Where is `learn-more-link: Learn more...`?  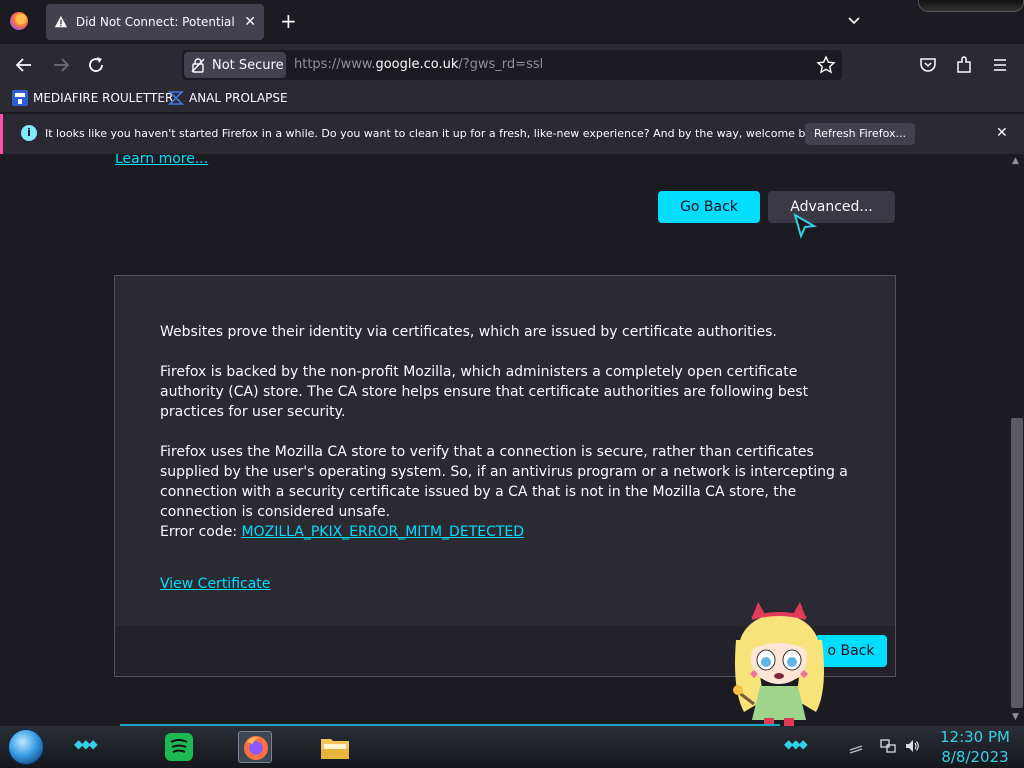
learn-more-link: Learn more... is located at coordinates (161, 160).